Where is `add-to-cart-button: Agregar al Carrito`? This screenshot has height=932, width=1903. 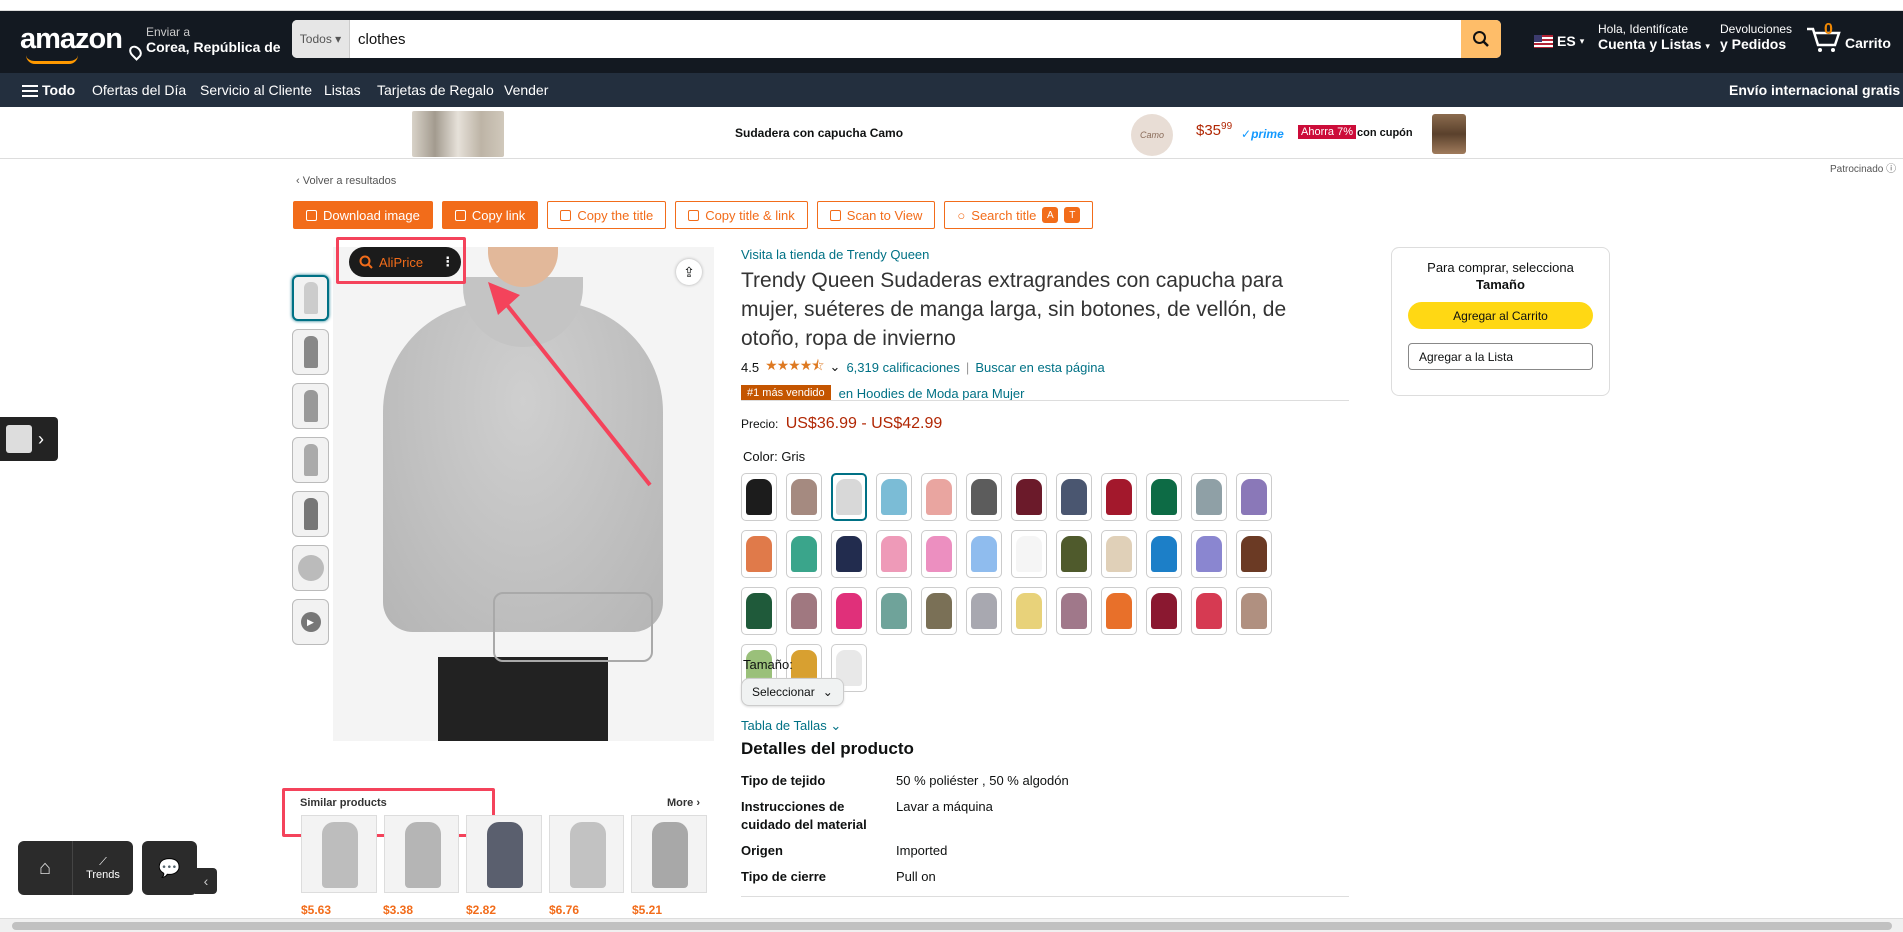
add-to-cart-button: Agregar al Carrito is located at coordinates (1500, 315).